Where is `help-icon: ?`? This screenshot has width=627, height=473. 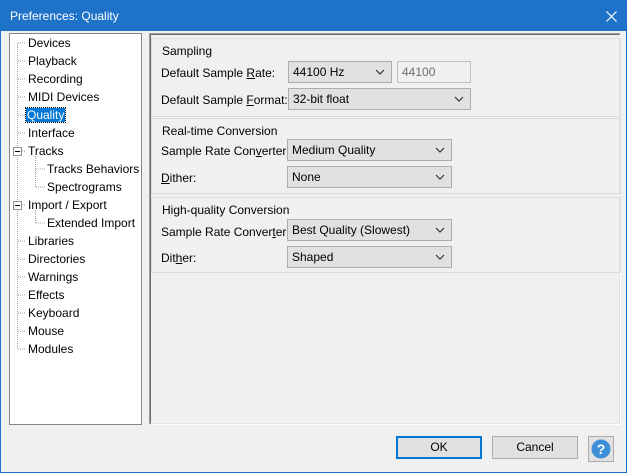
help-icon: ? is located at coordinates (601, 449).